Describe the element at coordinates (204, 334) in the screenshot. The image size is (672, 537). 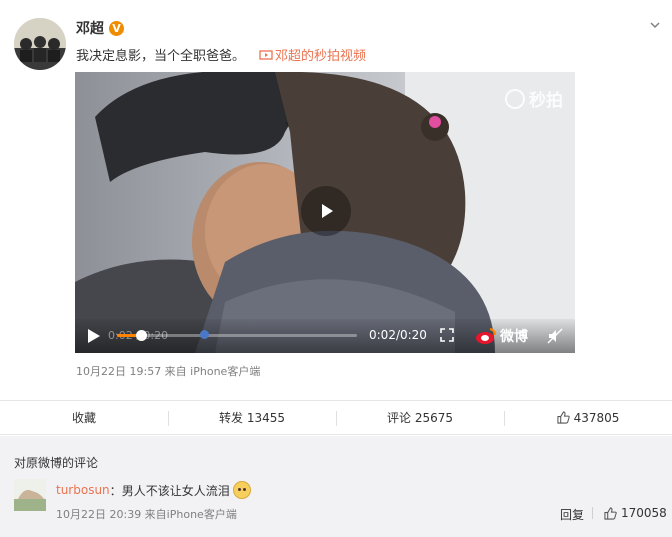
I see `buffer-indicator` at that location.